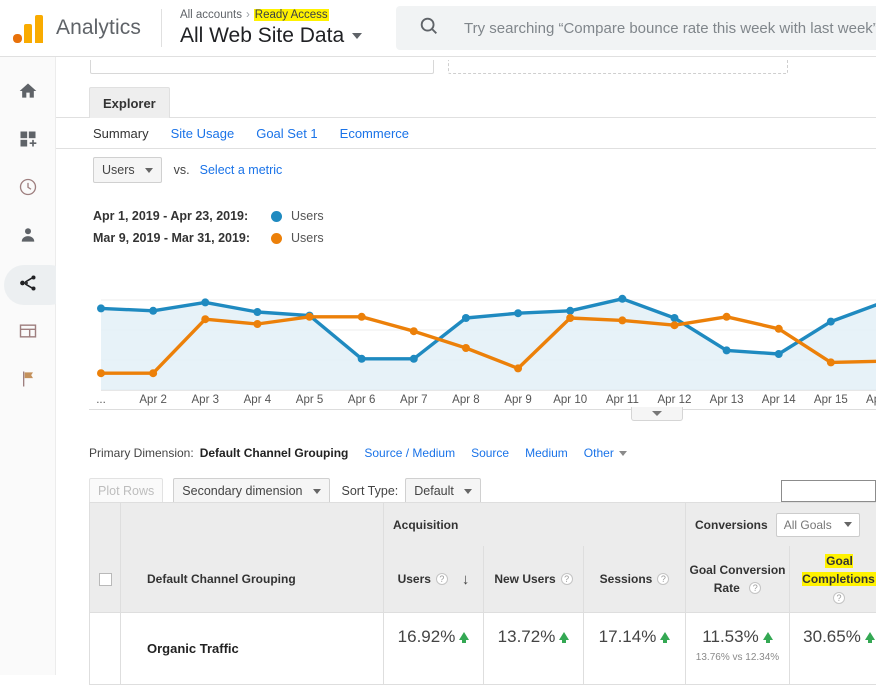  I want to click on header-goal-completions: Goal Completions ?, so click(833, 579).